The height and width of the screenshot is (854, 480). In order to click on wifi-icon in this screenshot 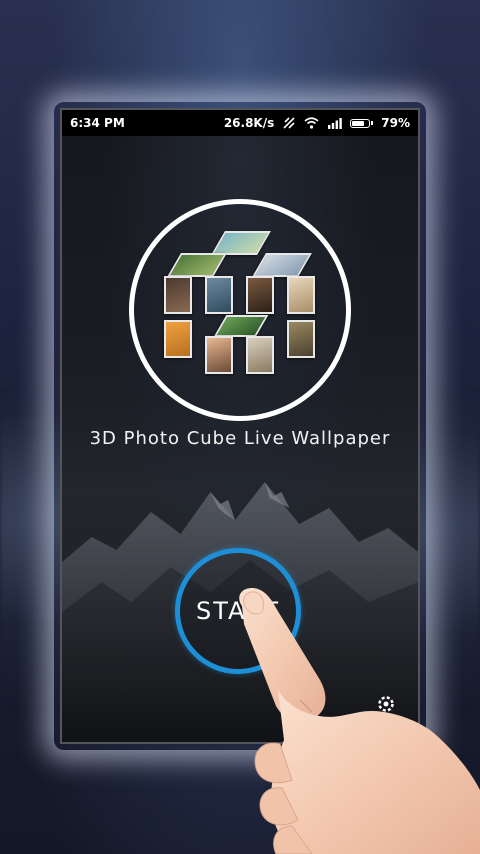, I will do `click(311, 123)`.